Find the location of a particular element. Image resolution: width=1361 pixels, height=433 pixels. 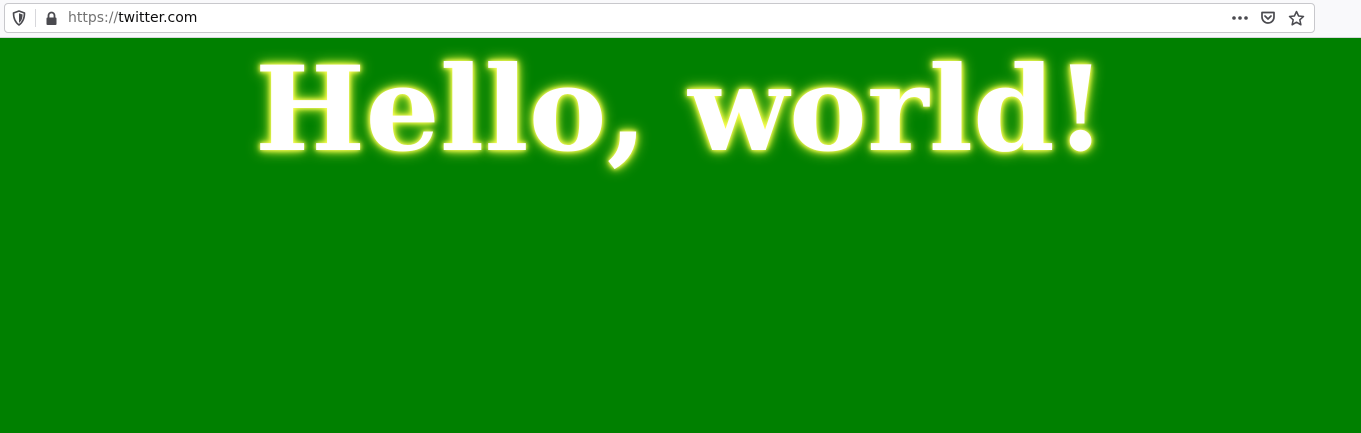

shield-icon is located at coordinates (19, 18).